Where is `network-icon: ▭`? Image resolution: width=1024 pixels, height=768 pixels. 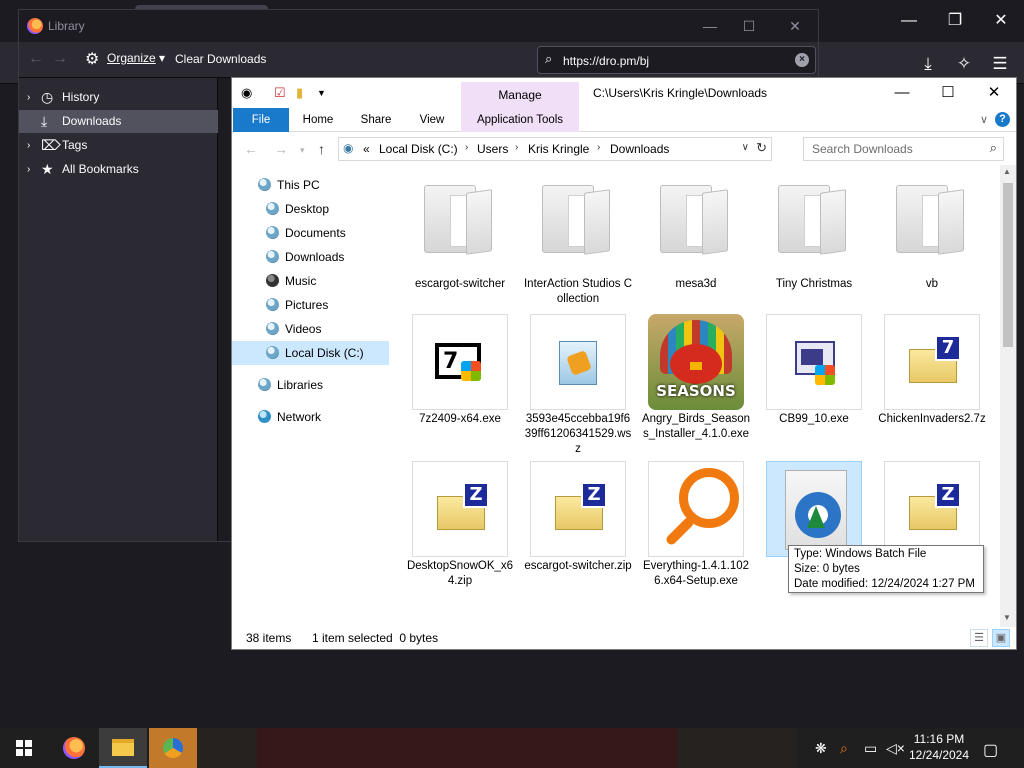
network-icon: ▭ is located at coordinates (870, 748).